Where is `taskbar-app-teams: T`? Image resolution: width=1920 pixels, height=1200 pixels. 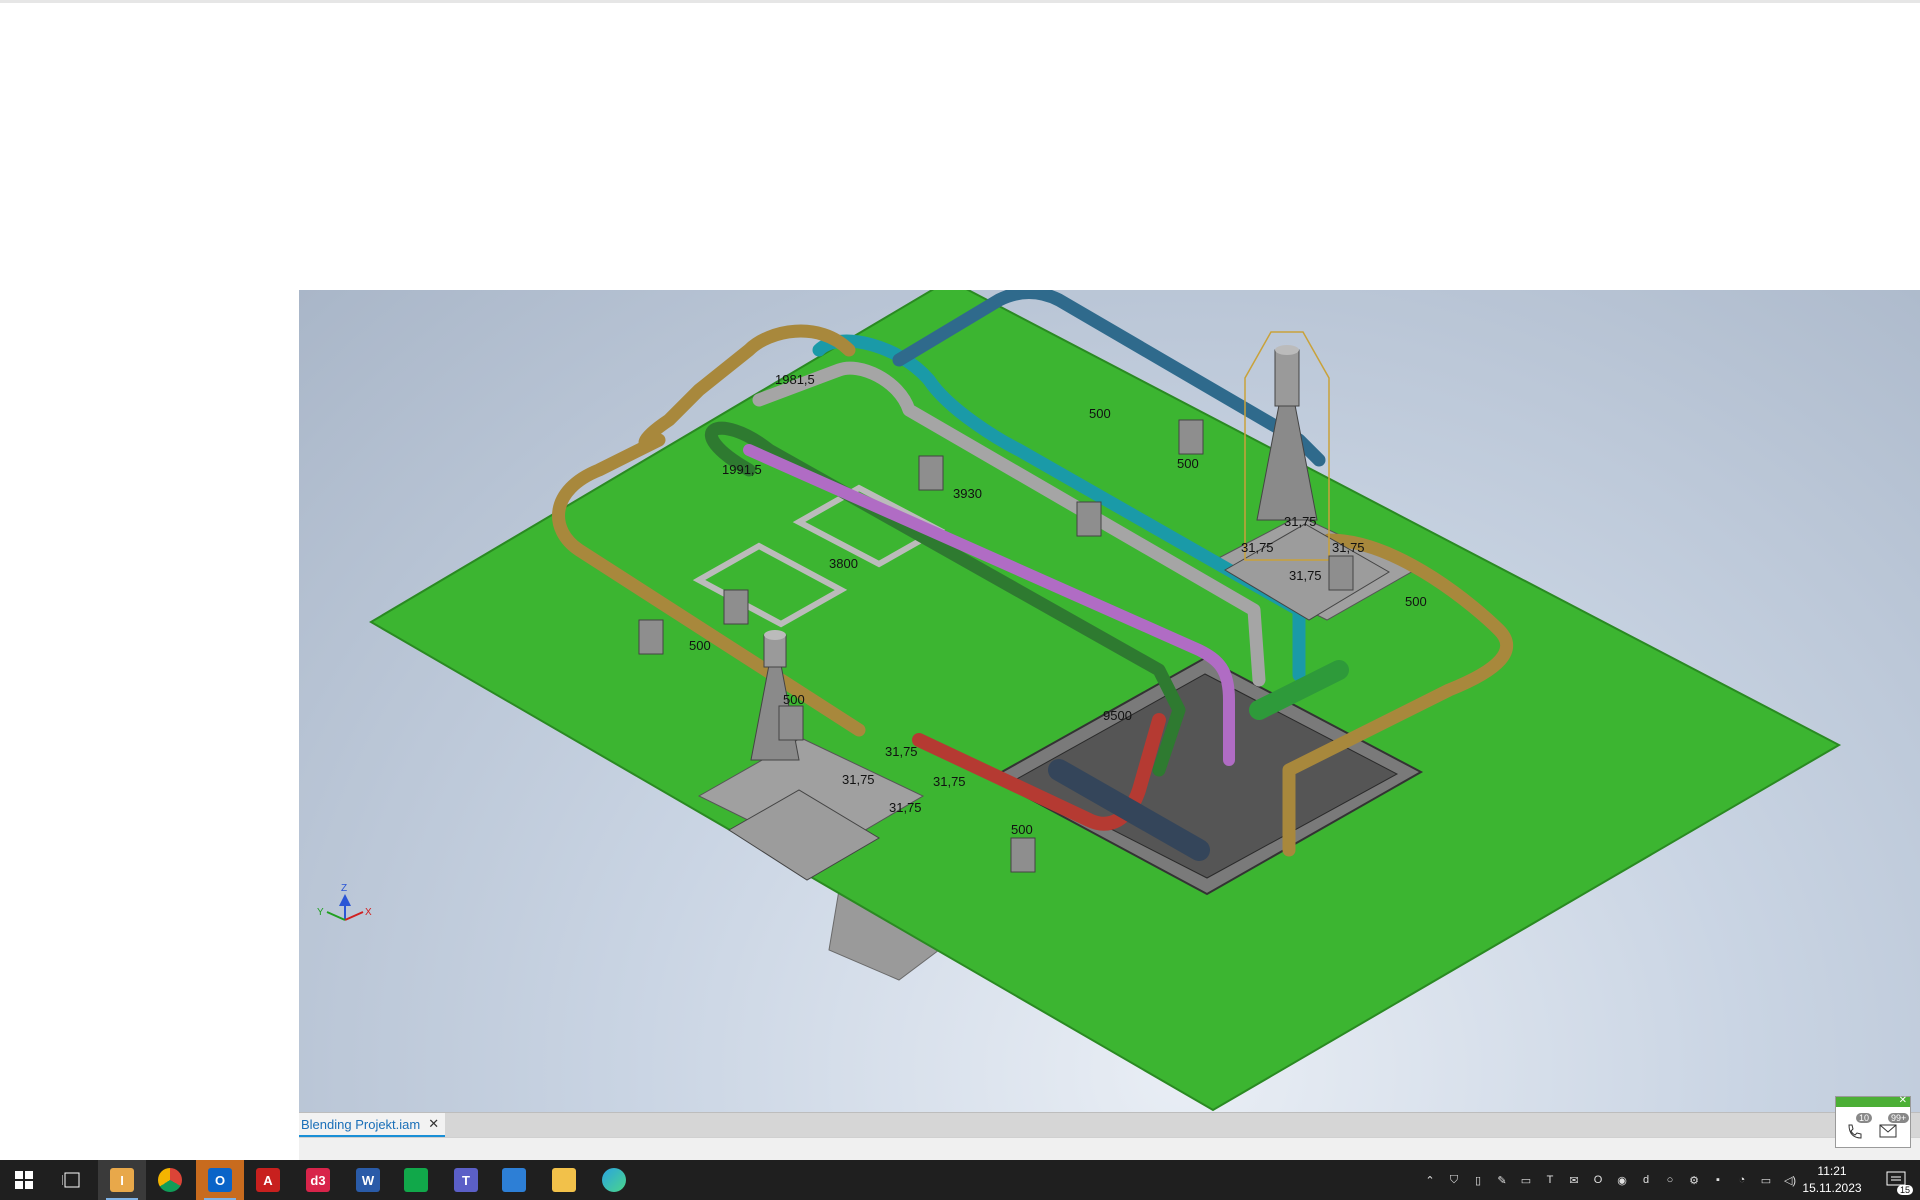
taskbar-app-teams: T is located at coordinates (466, 1180).